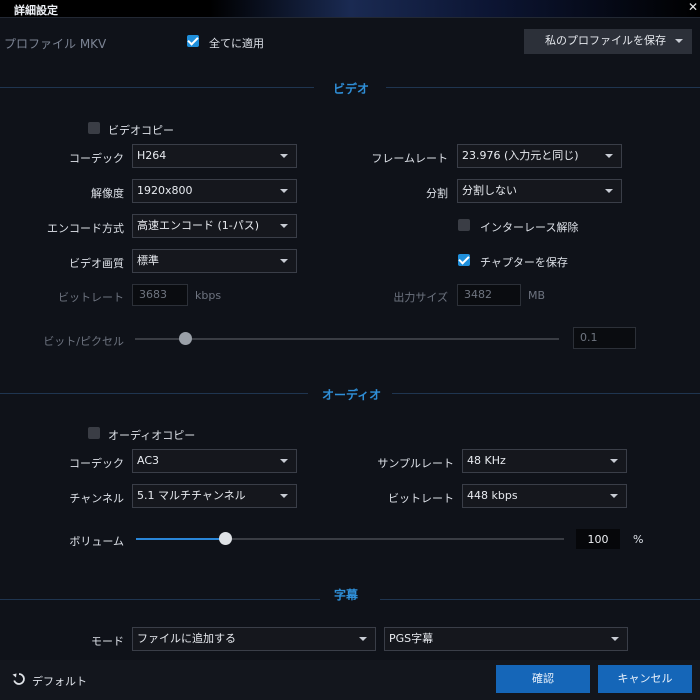 The image size is (700, 700). What do you see at coordinates (55, 44) in the screenshot?
I see `profile-name: プロファイル MKV` at bounding box center [55, 44].